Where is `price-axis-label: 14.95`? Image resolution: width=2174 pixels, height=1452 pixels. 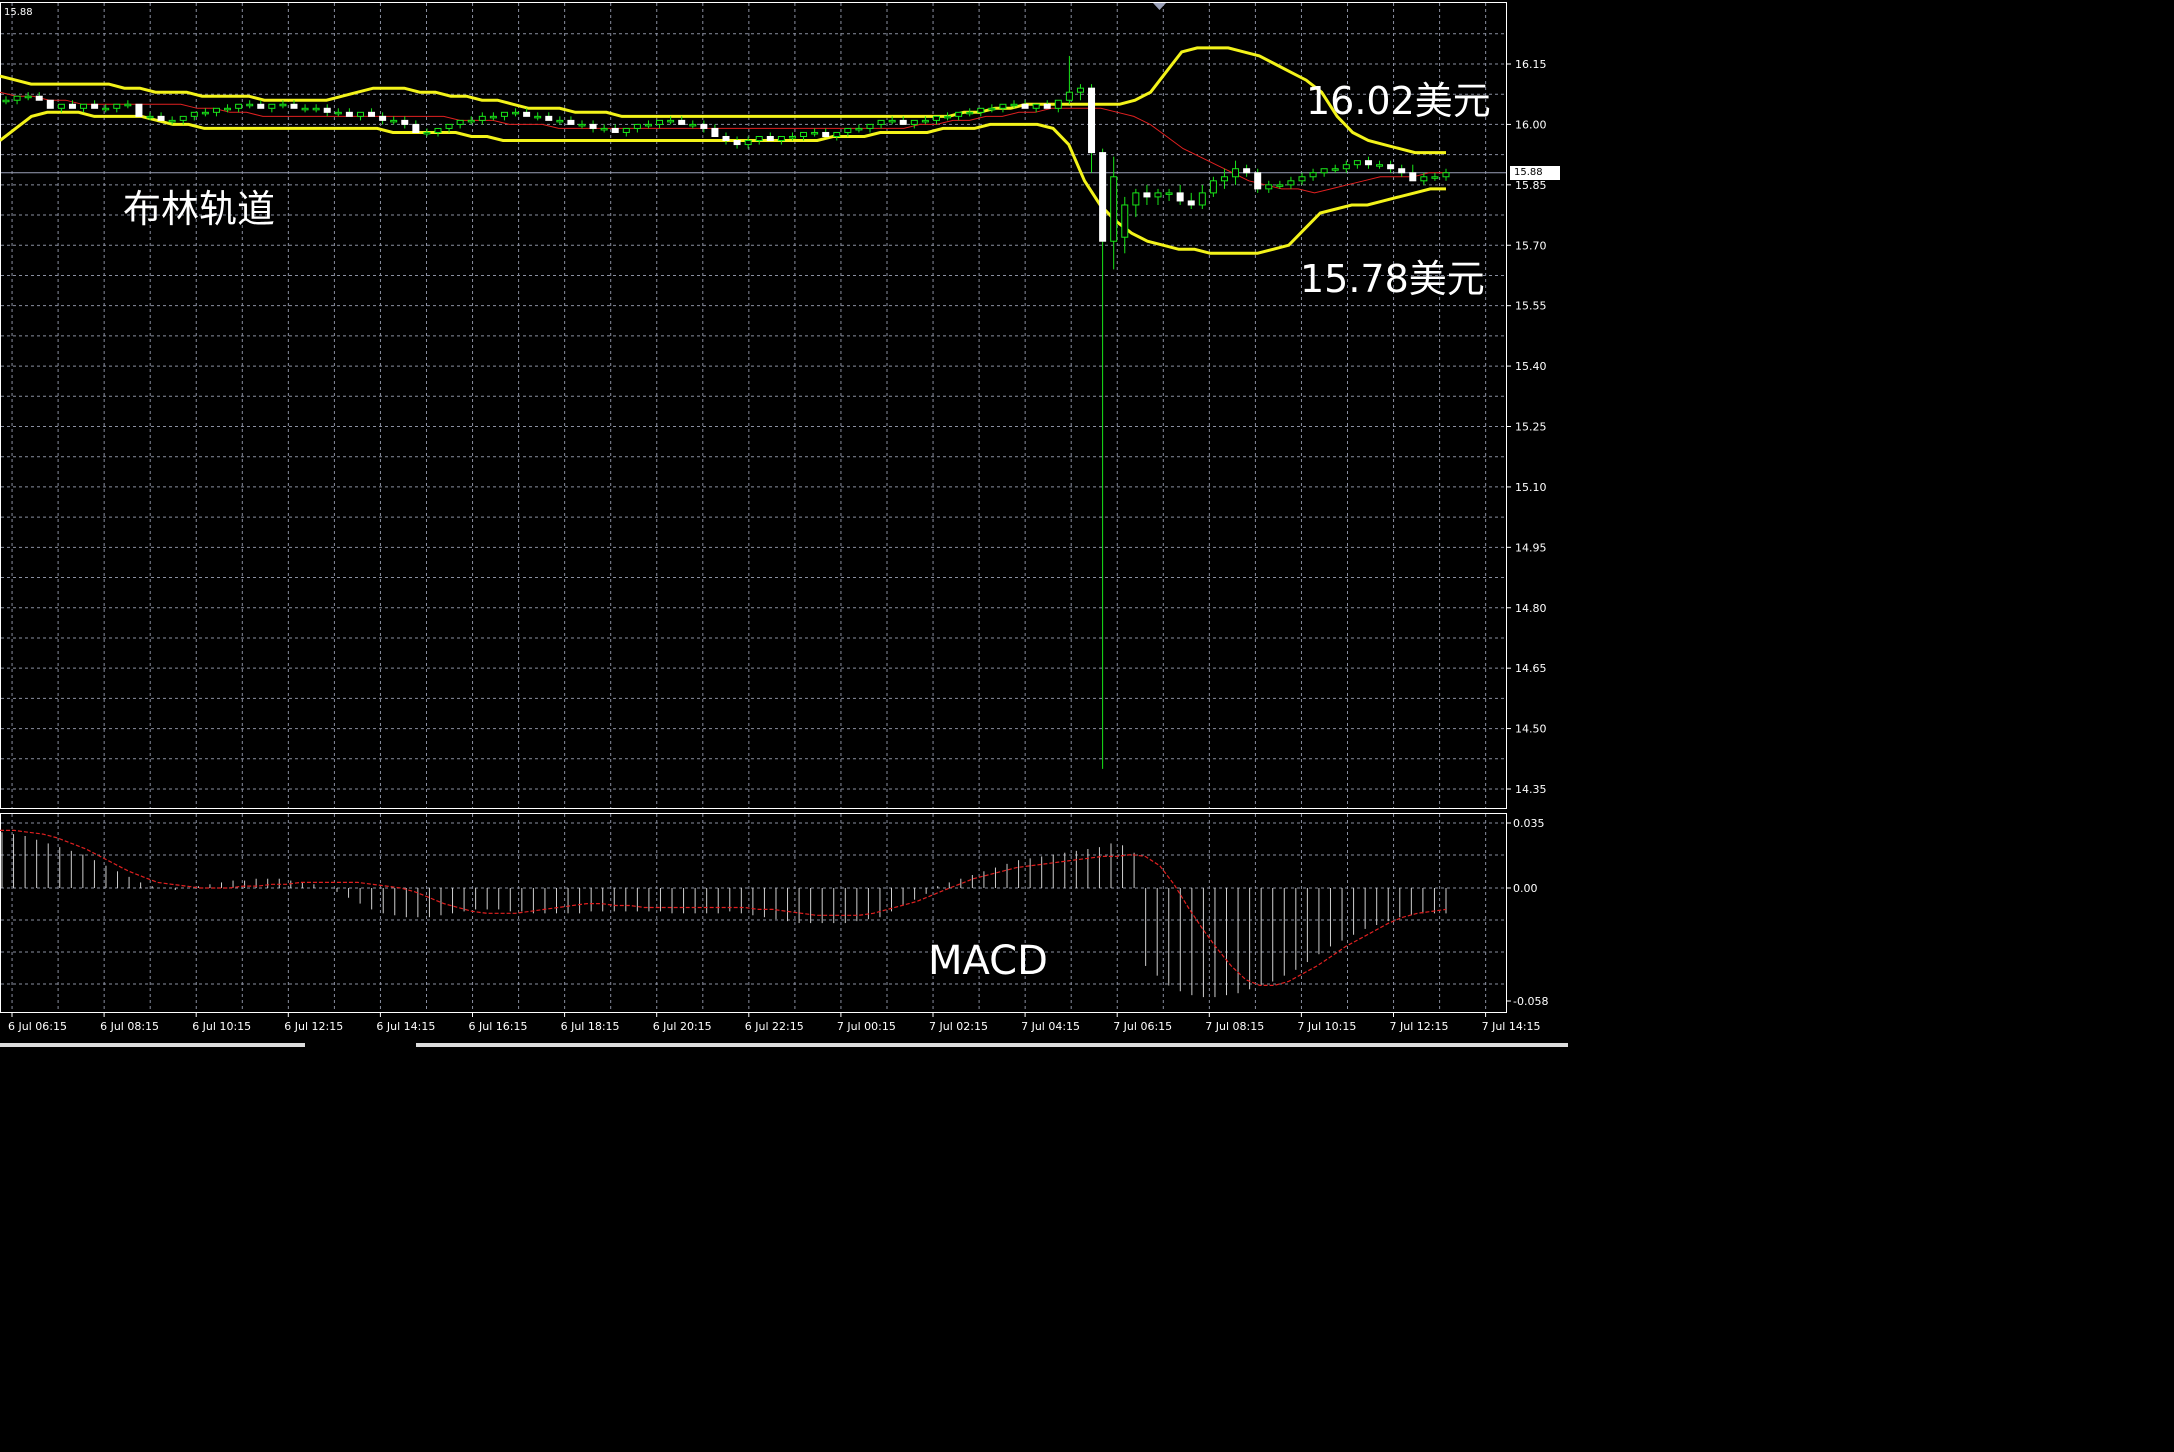 price-axis-label: 14.95 is located at coordinates (1531, 547).